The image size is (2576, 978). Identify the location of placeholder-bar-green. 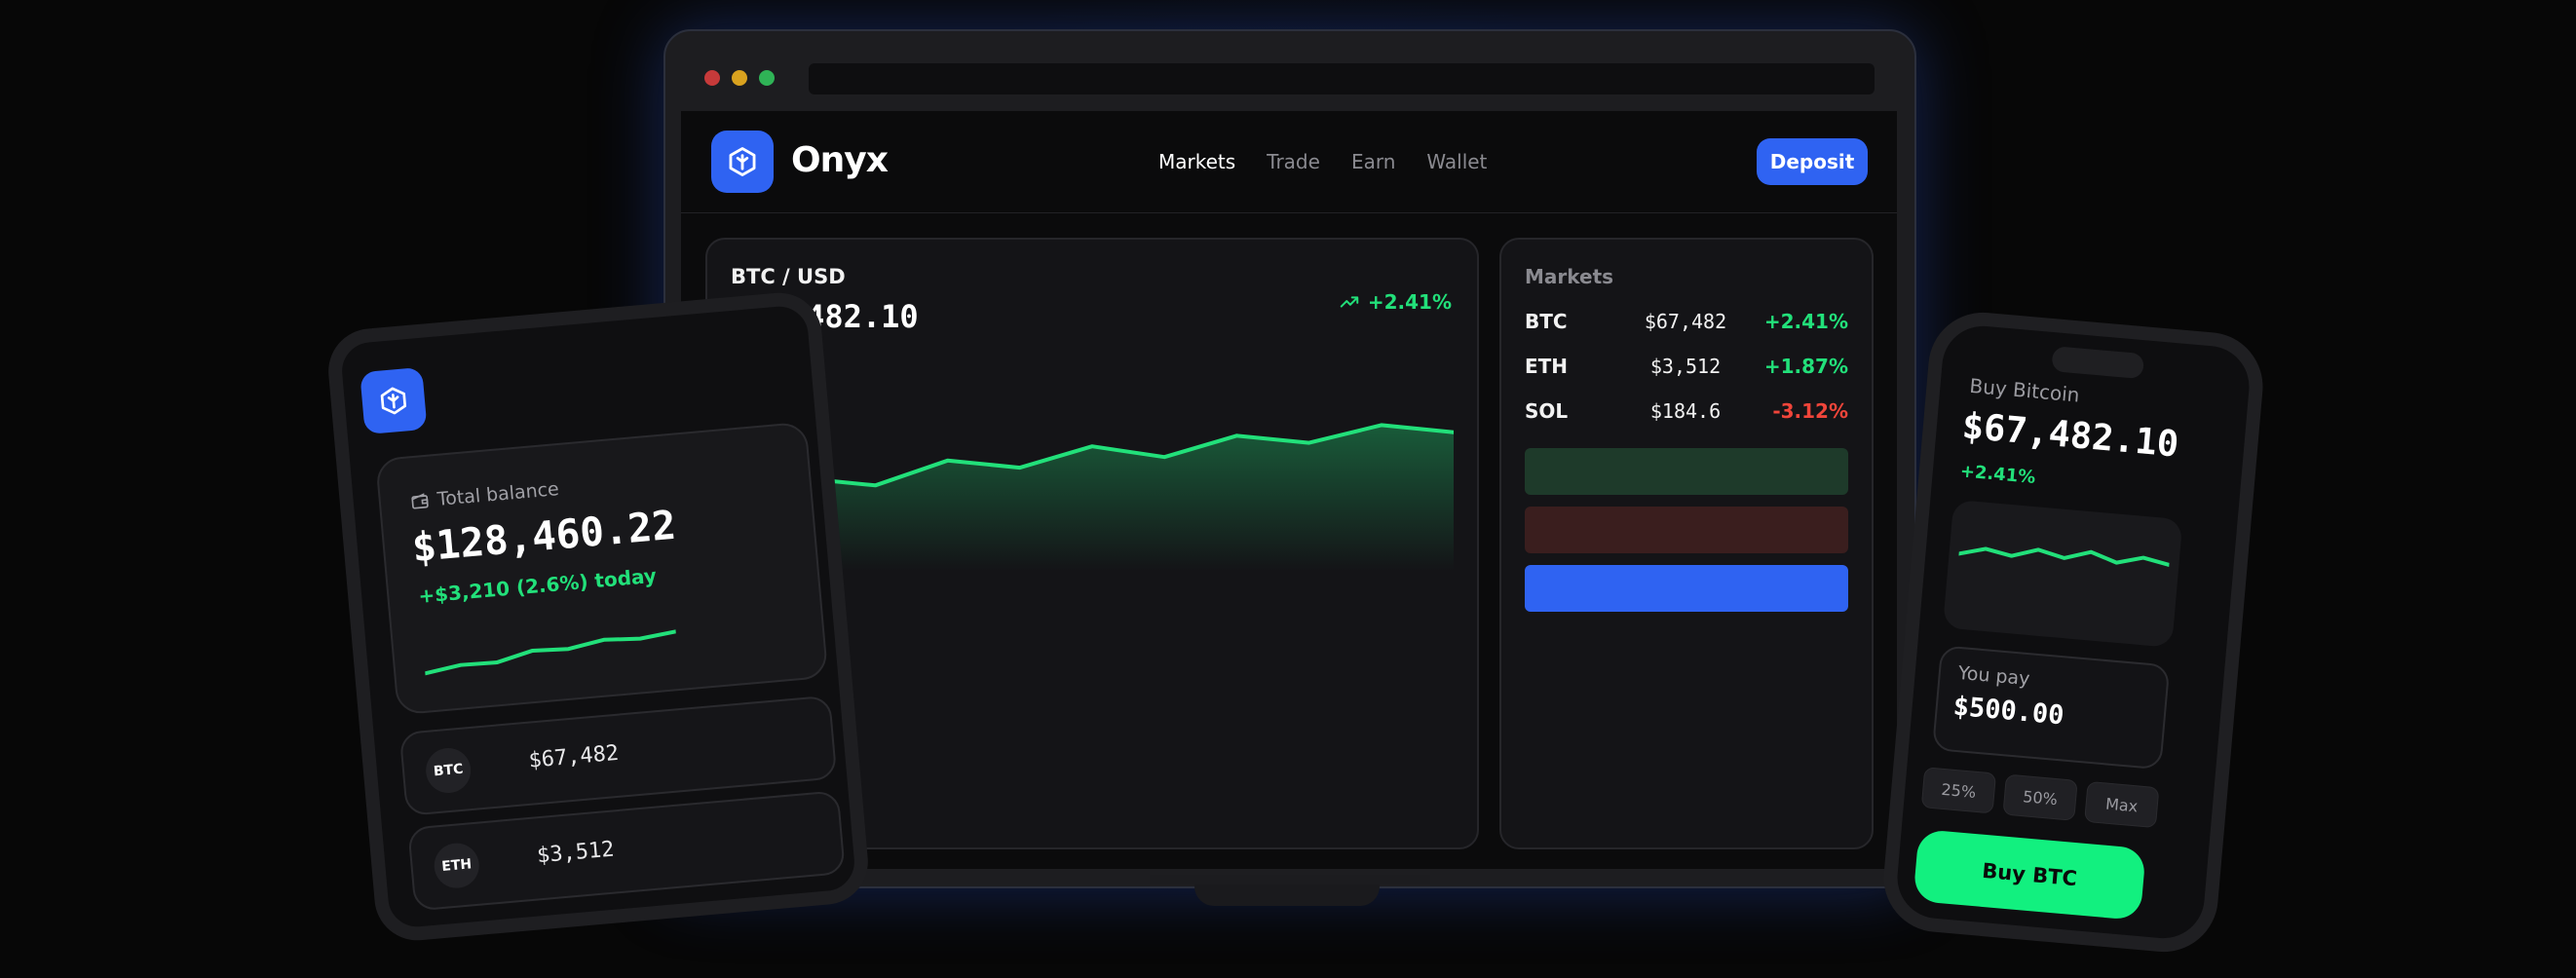
(1686, 471).